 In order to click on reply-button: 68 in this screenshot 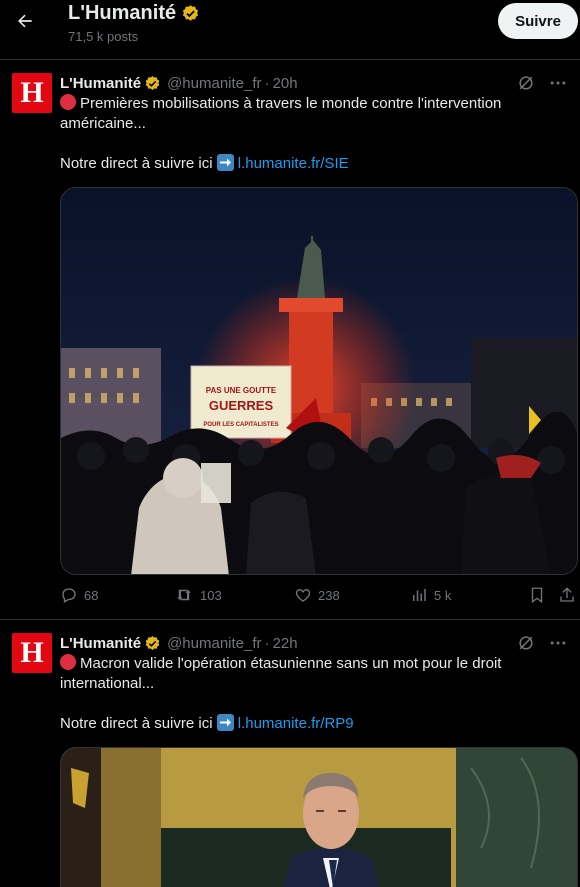, I will do `click(79, 595)`.